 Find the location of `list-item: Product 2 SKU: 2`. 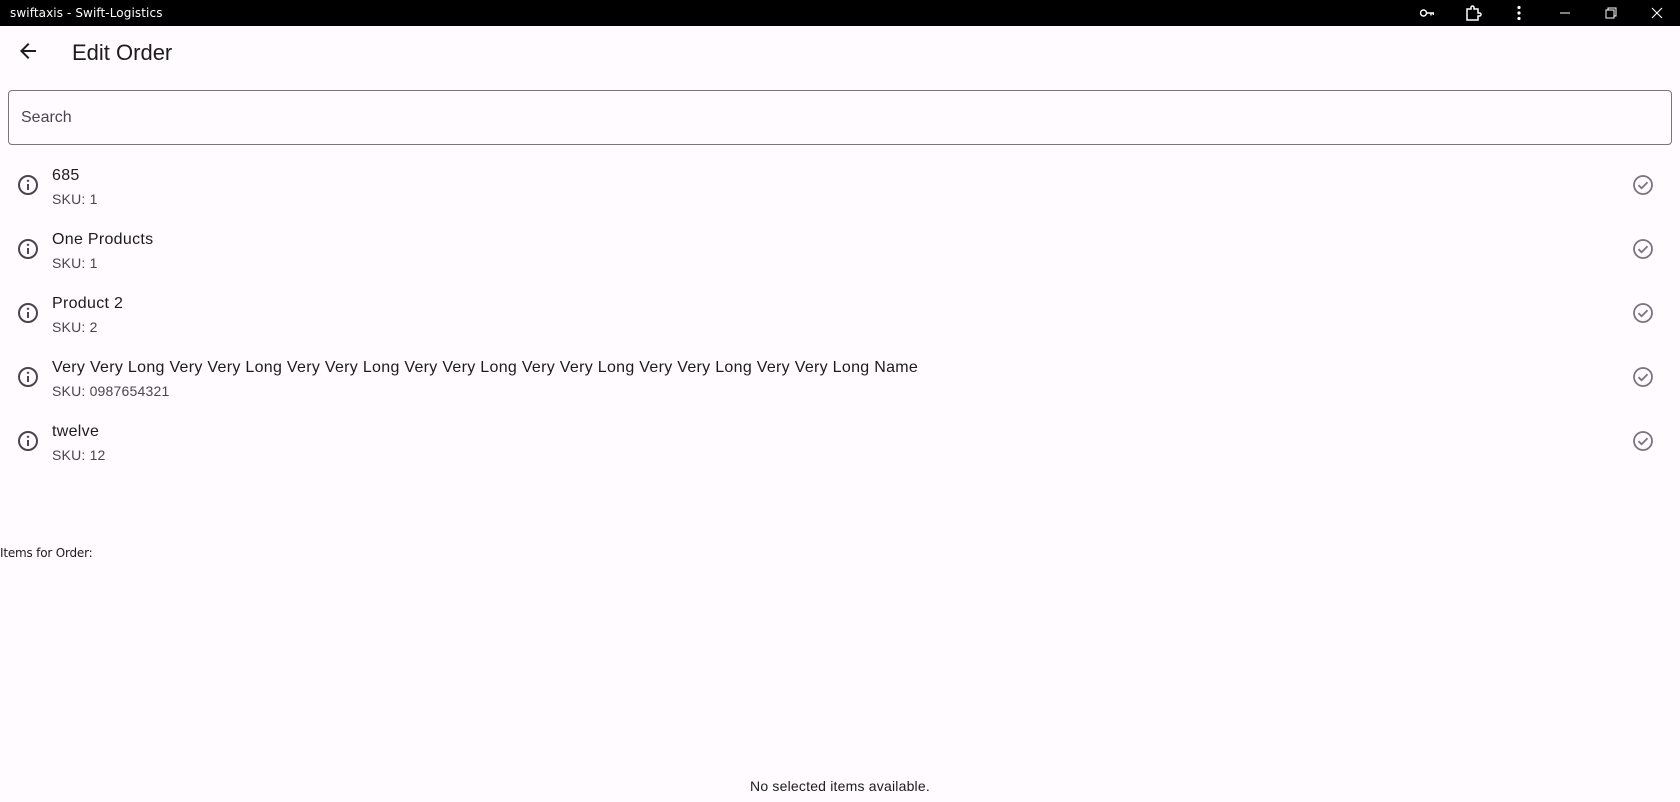

list-item: Product 2 SKU: 2 is located at coordinates (840, 313).